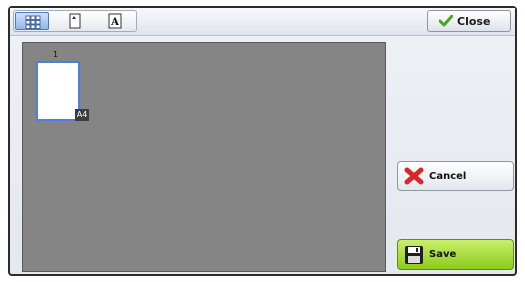 This screenshot has width=525, height=282. I want to click on grid-view-button, so click(32, 21).